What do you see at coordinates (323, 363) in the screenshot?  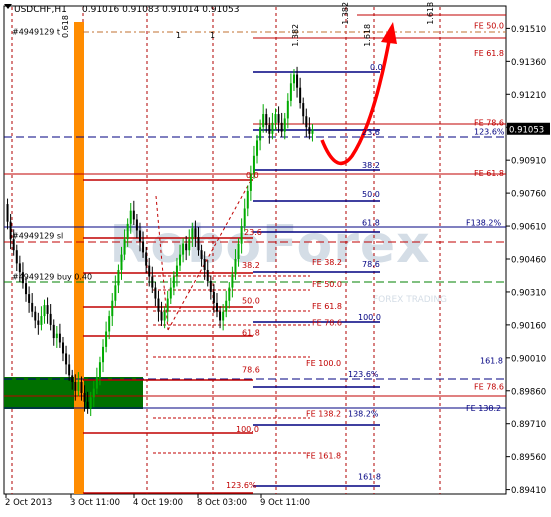 I see `level-label: FE 100.0` at bounding box center [323, 363].